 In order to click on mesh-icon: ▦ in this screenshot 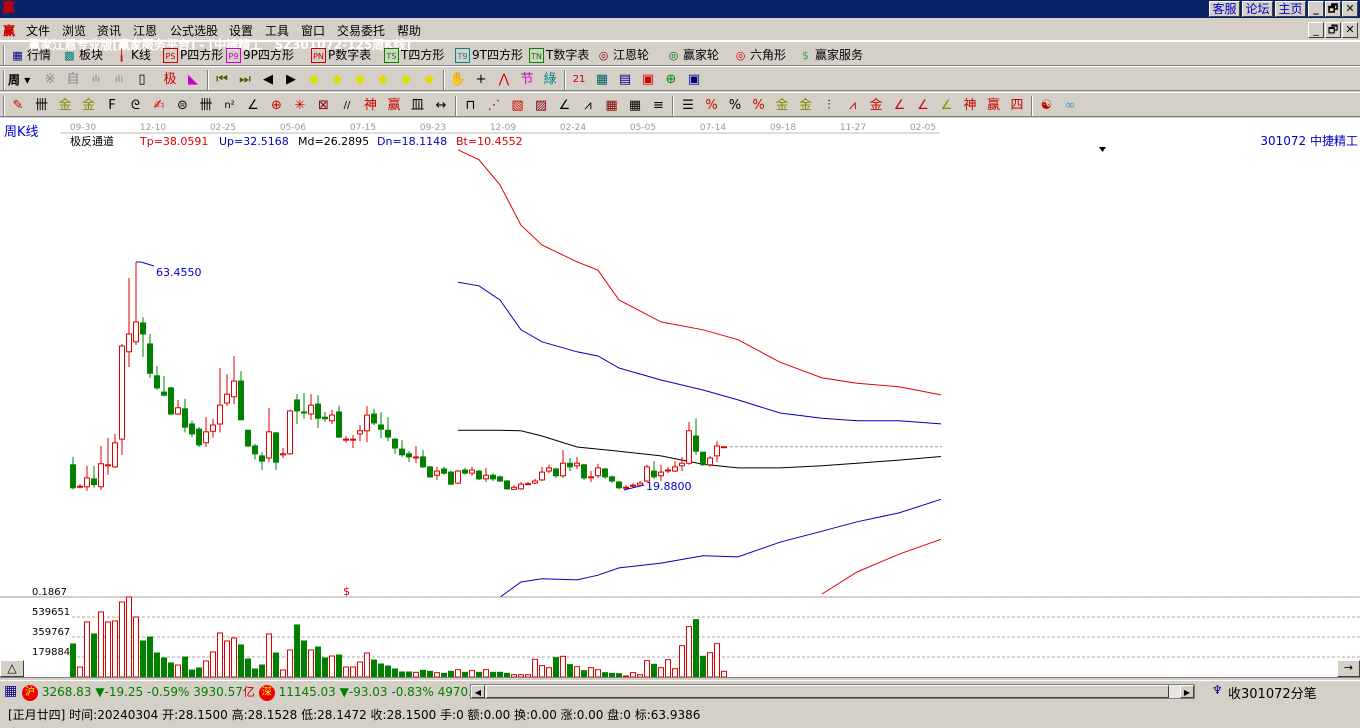, I will do `click(612, 106)`.